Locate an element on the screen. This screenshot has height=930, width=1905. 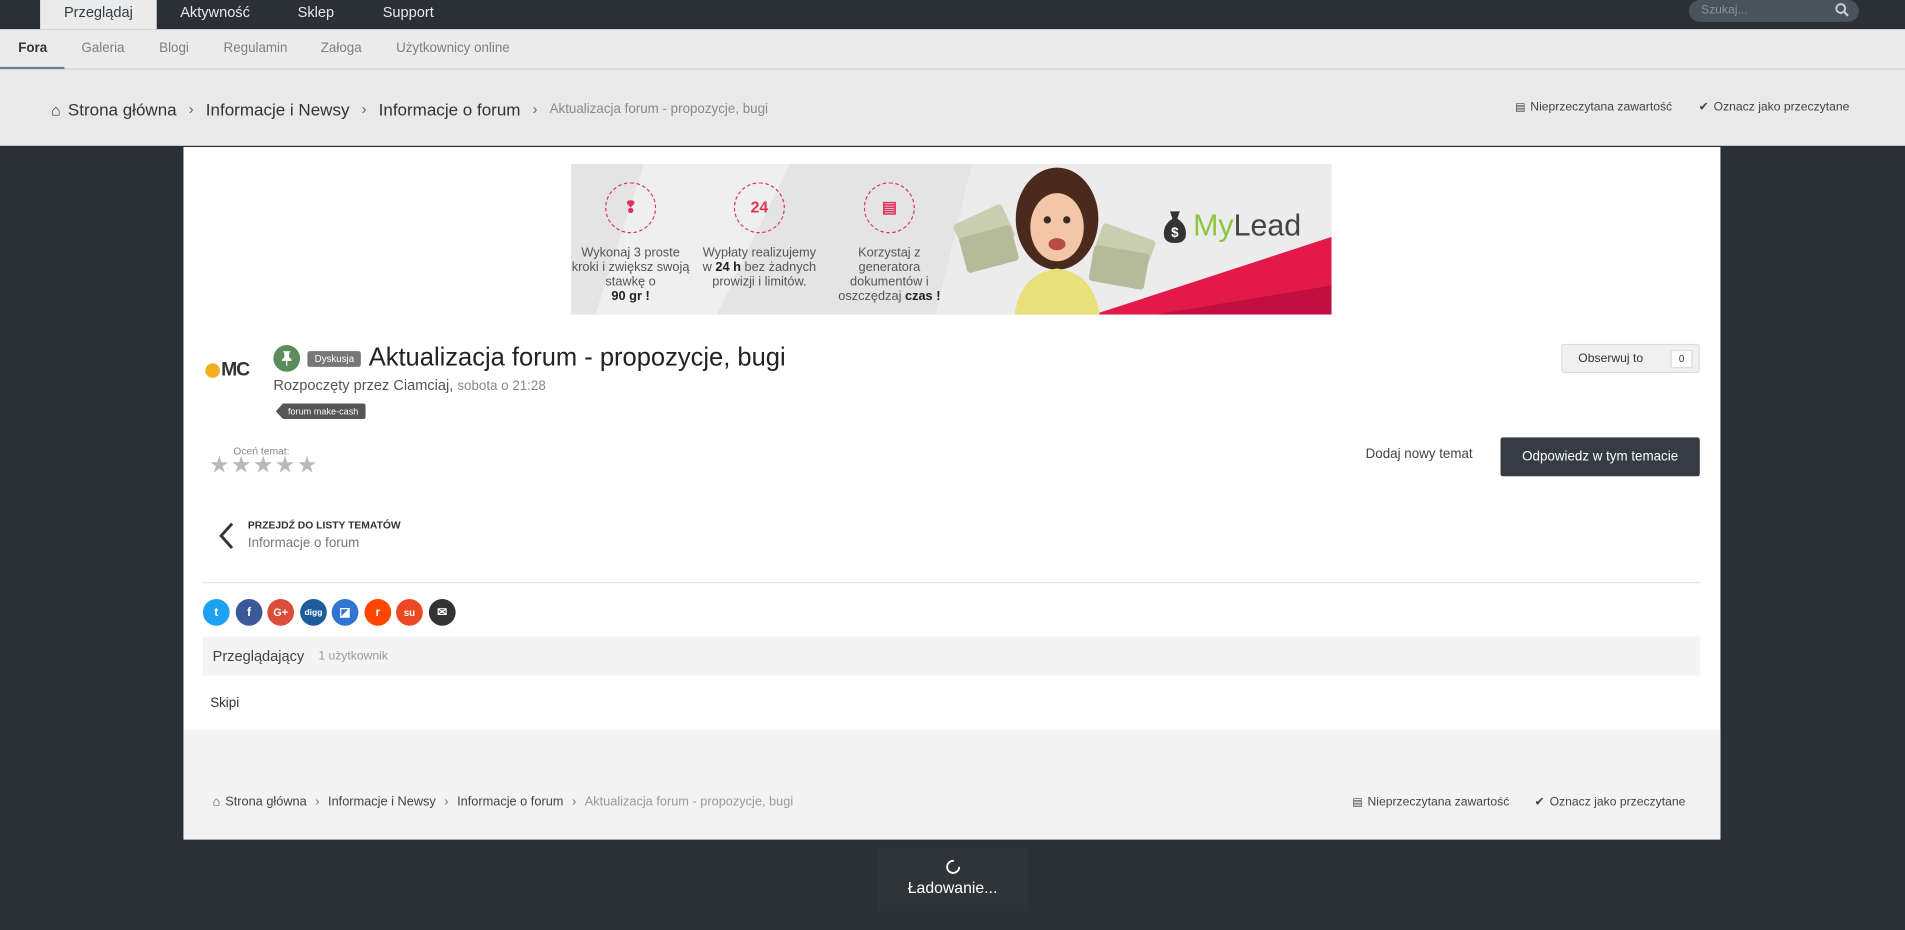
back-to-list-link: PRZEJDŹ DO LISTY TEMATÓW is located at coordinates (324, 525).